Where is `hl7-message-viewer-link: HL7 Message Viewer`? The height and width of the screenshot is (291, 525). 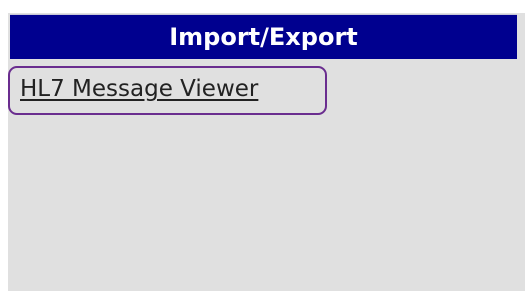 hl7-message-viewer-link: HL7 Message Viewer is located at coordinates (139, 89).